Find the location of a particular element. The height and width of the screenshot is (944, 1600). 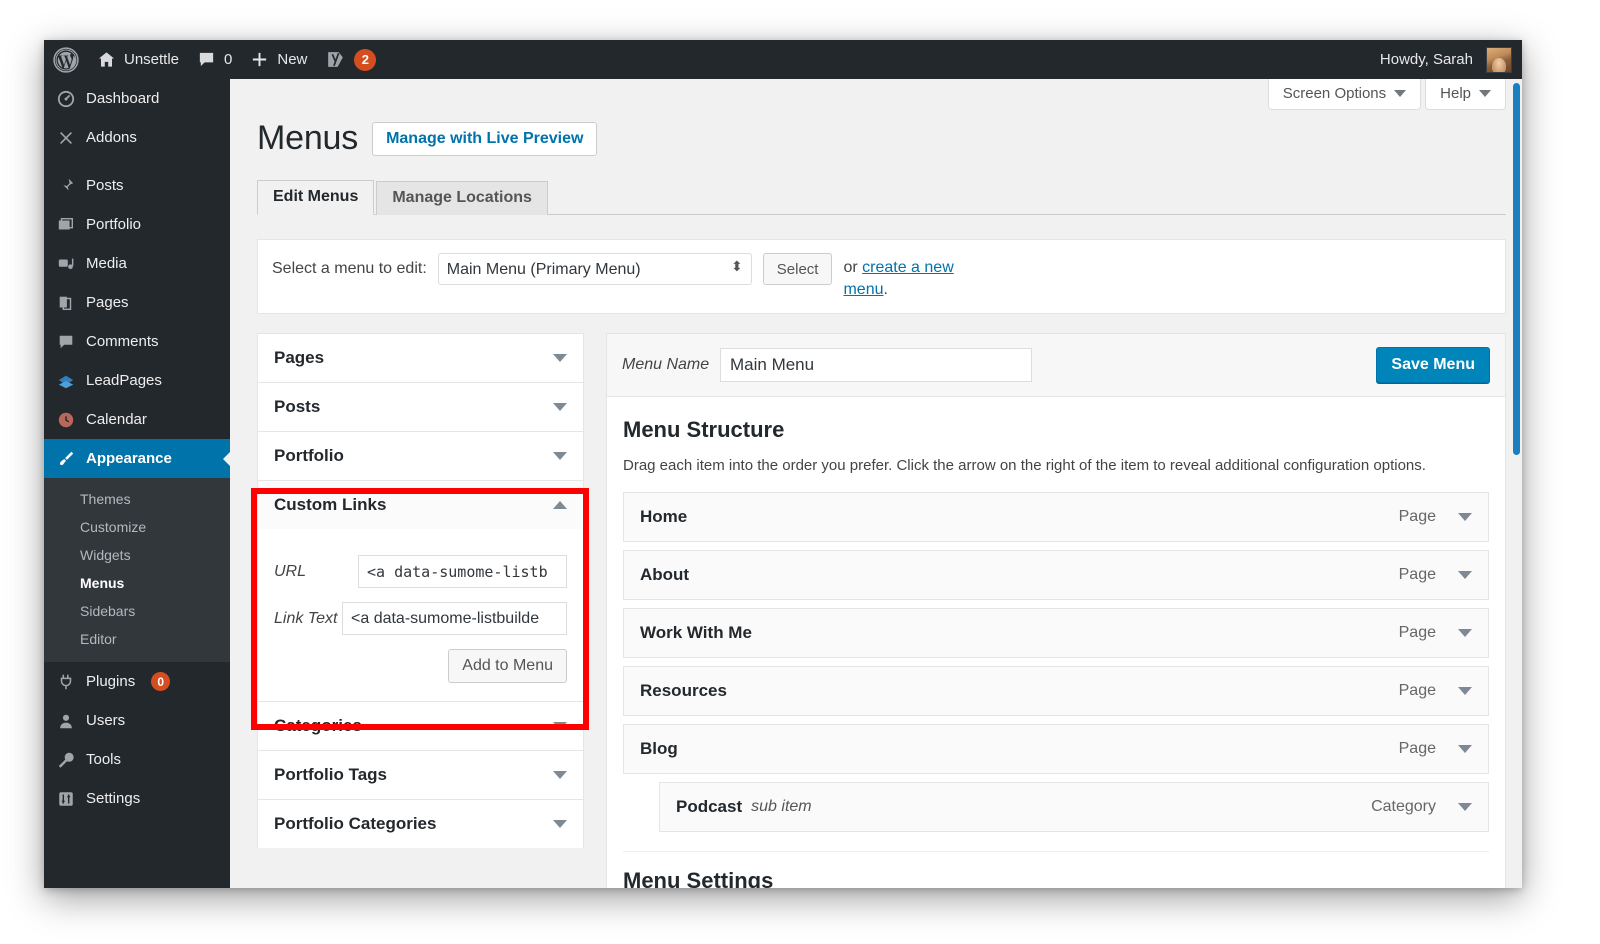

sidebar-item-label: Tools is located at coordinates (104, 759).